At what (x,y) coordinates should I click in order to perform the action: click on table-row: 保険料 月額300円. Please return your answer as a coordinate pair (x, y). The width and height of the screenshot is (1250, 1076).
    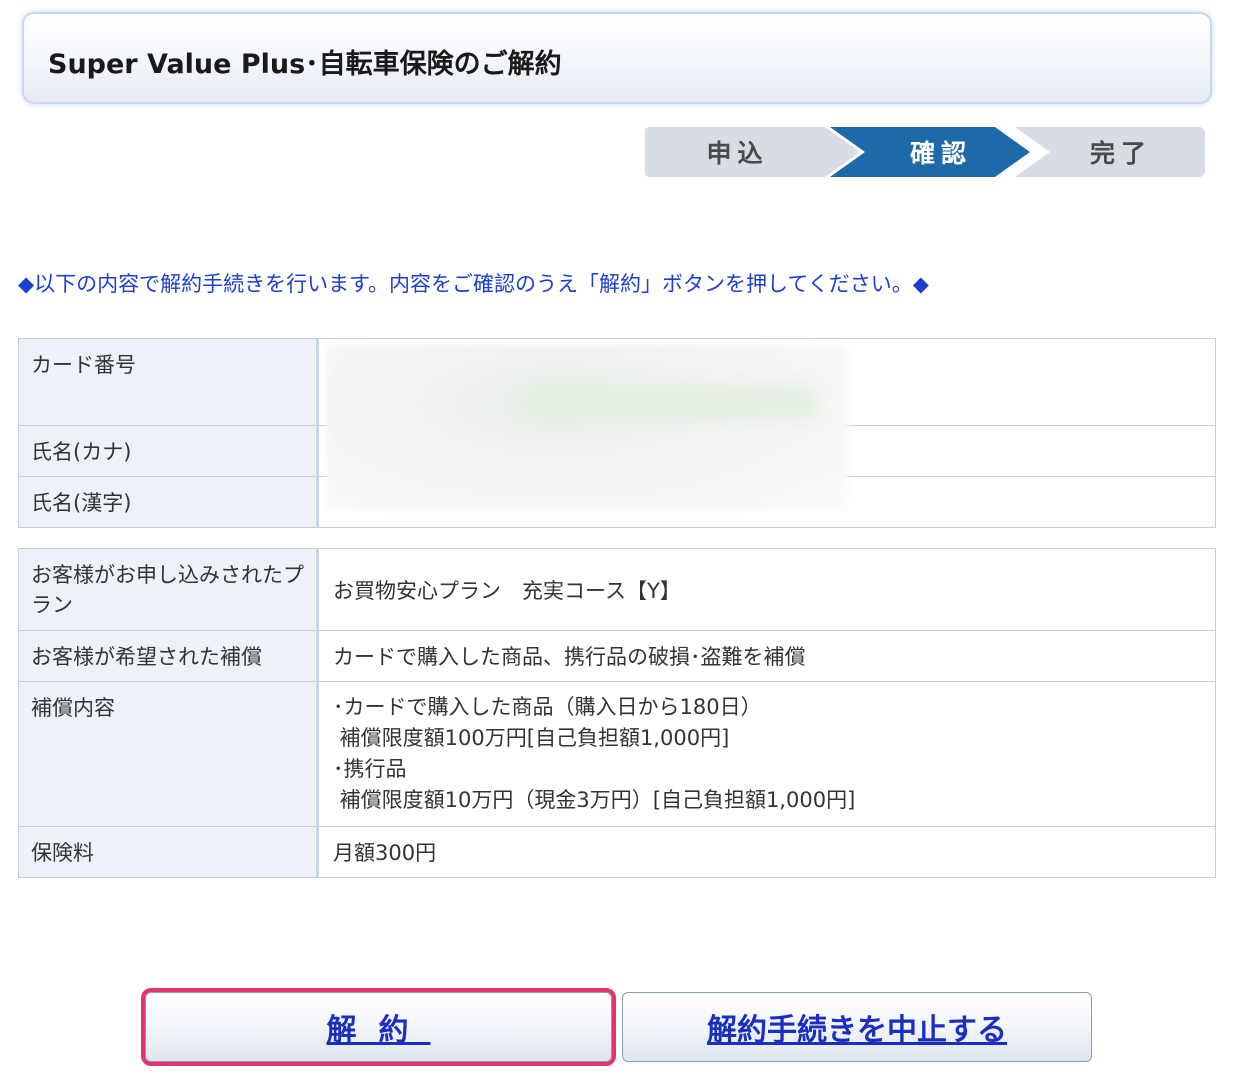
    Looking at the image, I should click on (617, 852).